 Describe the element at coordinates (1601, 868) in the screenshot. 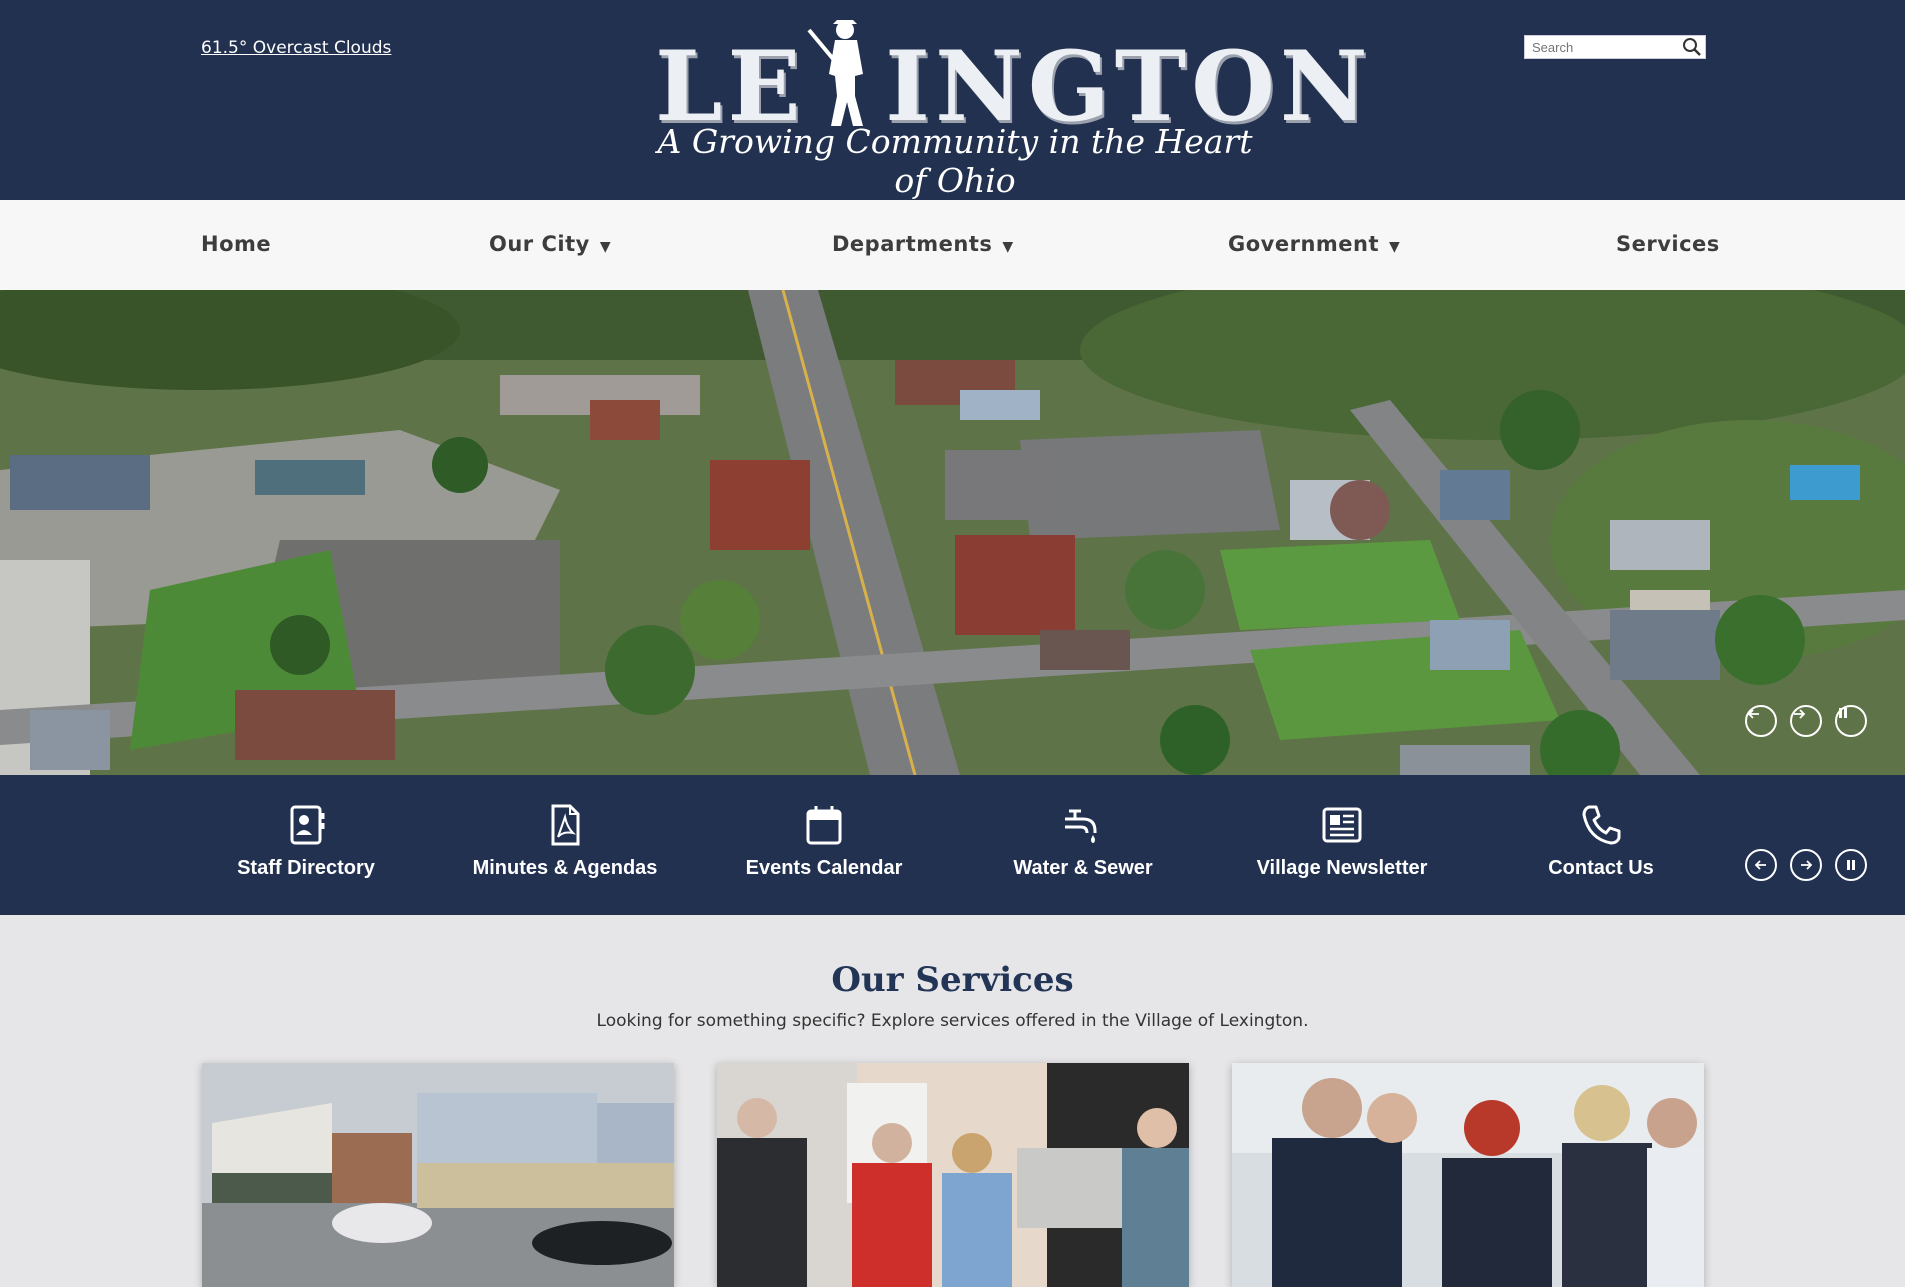

I see `quick-link-label: Contact Us` at that location.